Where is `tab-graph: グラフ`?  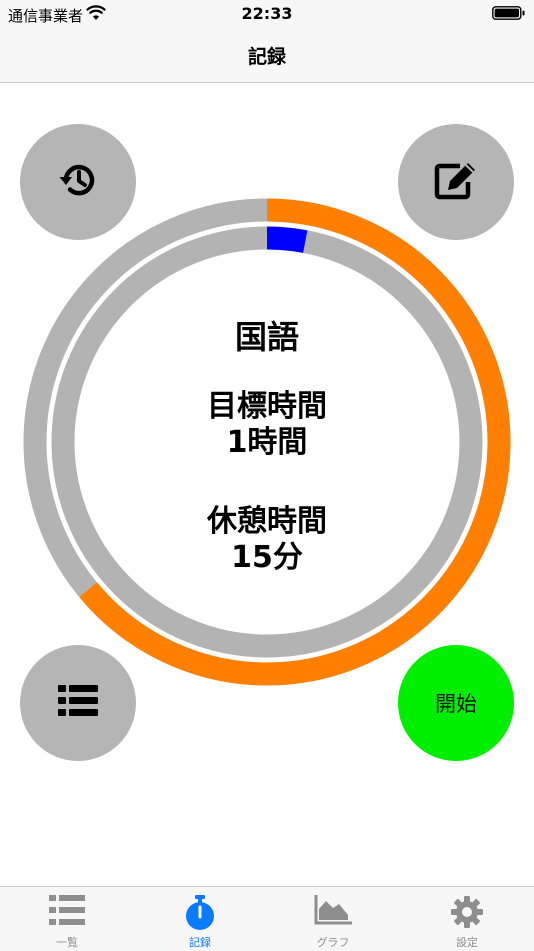
tab-graph: グラフ is located at coordinates (333, 919).